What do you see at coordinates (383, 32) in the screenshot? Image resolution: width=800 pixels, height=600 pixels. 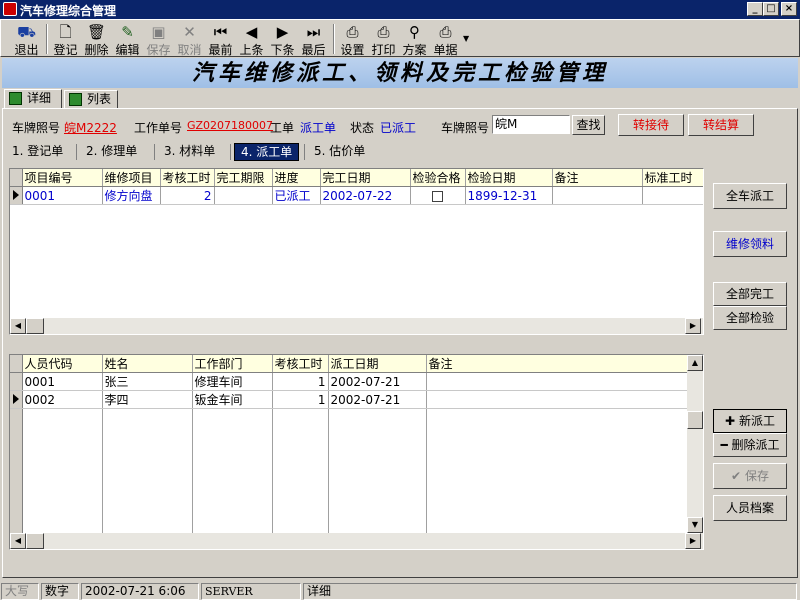 I see `printer-icon: ⎙` at bounding box center [383, 32].